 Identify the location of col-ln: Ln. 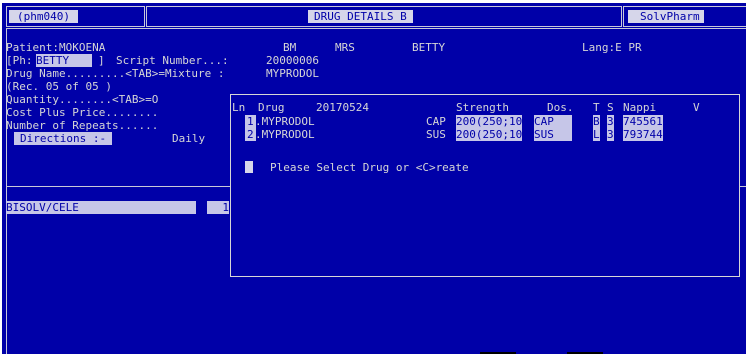
(239, 107).